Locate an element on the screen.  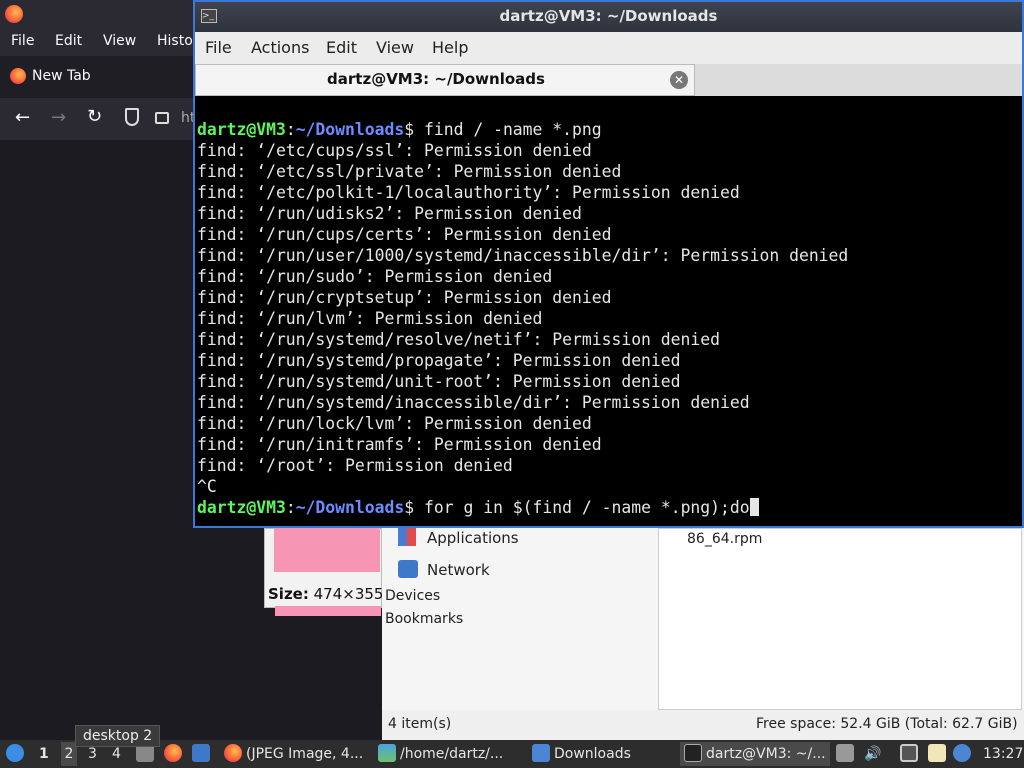
file-manager-main: 86_64.rpm is located at coordinates (840, 619).